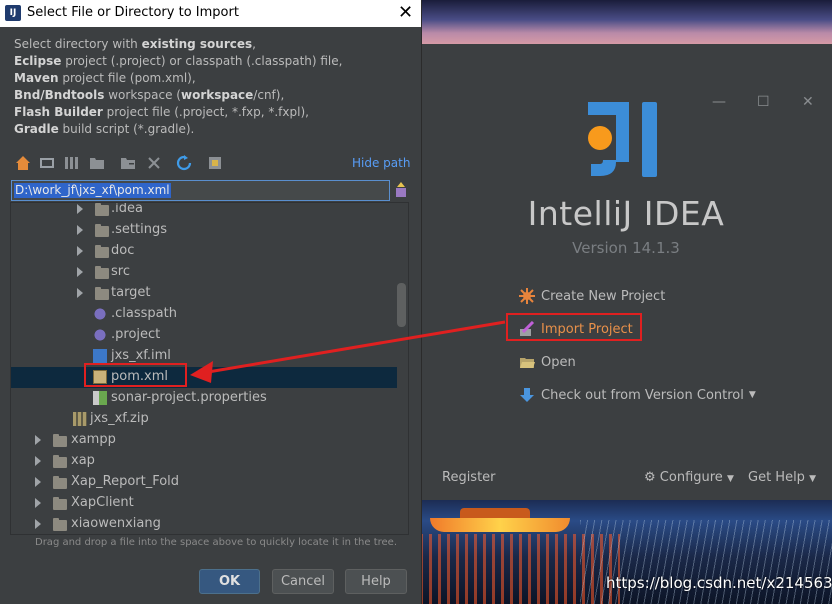  Describe the element at coordinates (135, 375) in the screenshot. I see `pom-xml-highlight` at that location.